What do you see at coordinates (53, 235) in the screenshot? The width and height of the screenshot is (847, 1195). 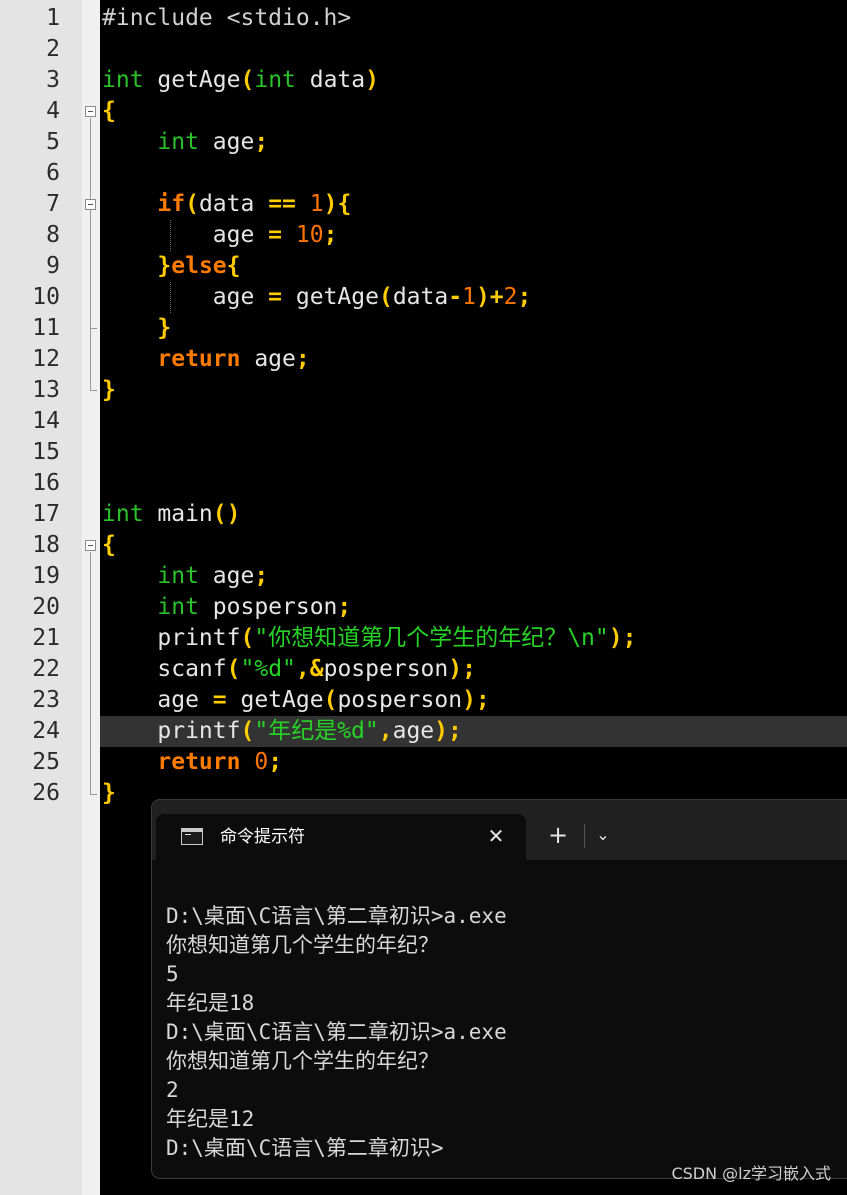 I see `line-number: 8` at bounding box center [53, 235].